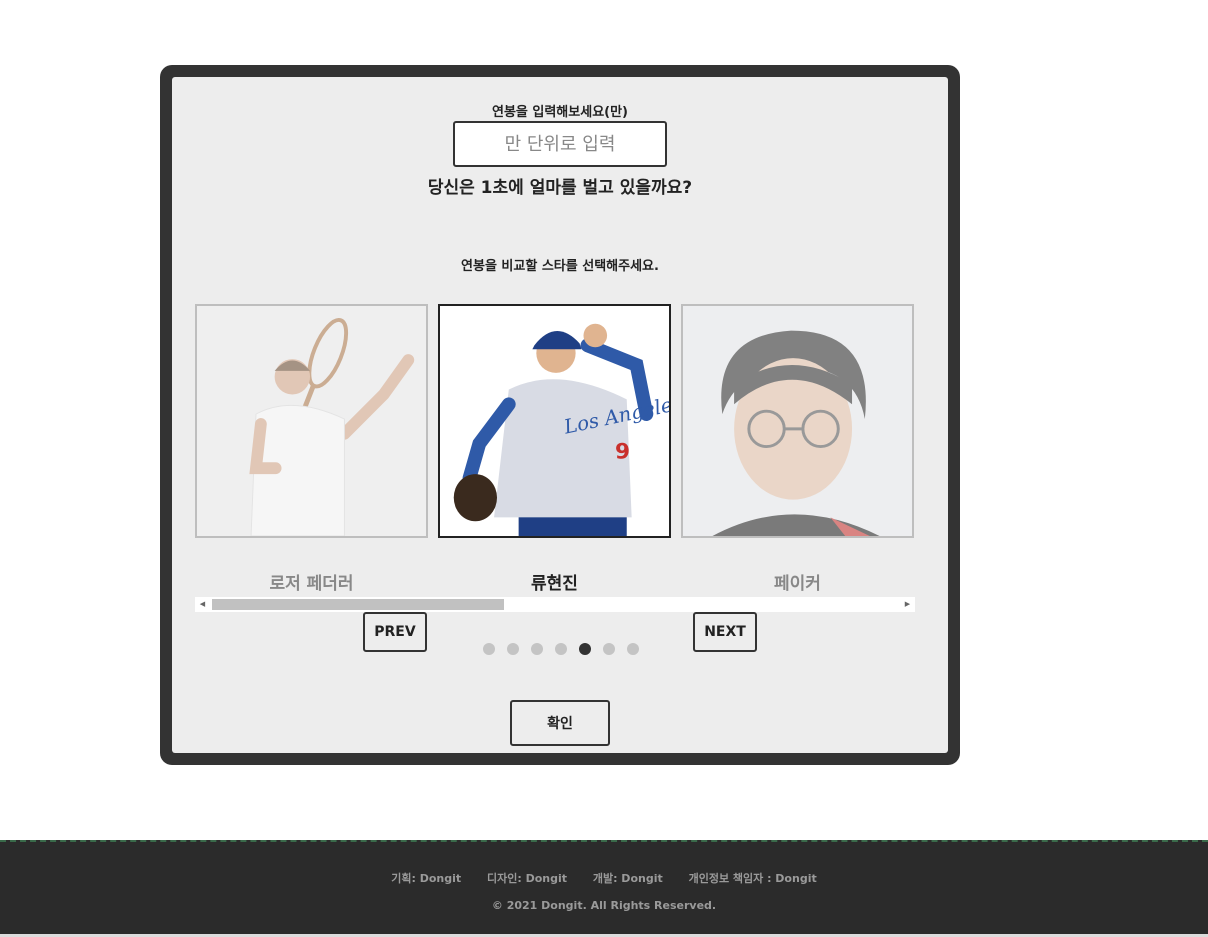  What do you see at coordinates (752, 878) in the screenshot?
I see `credit-privacy-officer: 개인정보 책임자 : Dongit` at bounding box center [752, 878].